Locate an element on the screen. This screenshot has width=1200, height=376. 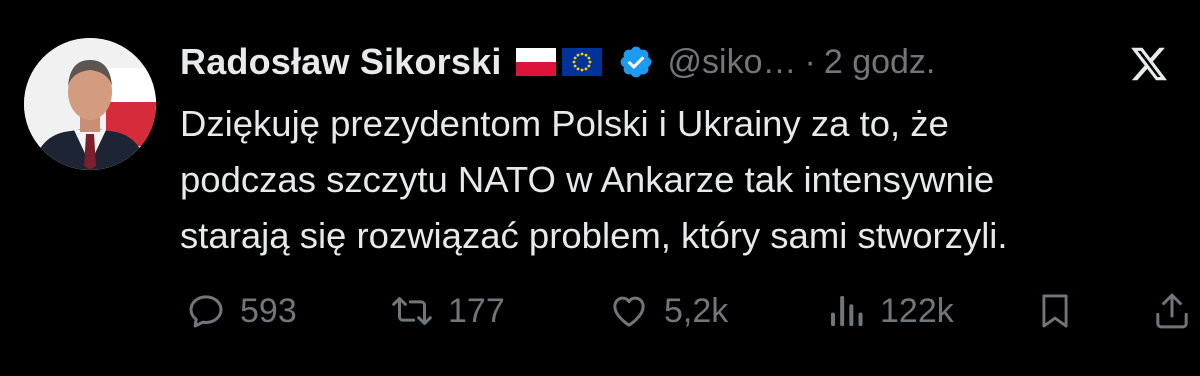
retweet-icon is located at coordinates (412, 311).